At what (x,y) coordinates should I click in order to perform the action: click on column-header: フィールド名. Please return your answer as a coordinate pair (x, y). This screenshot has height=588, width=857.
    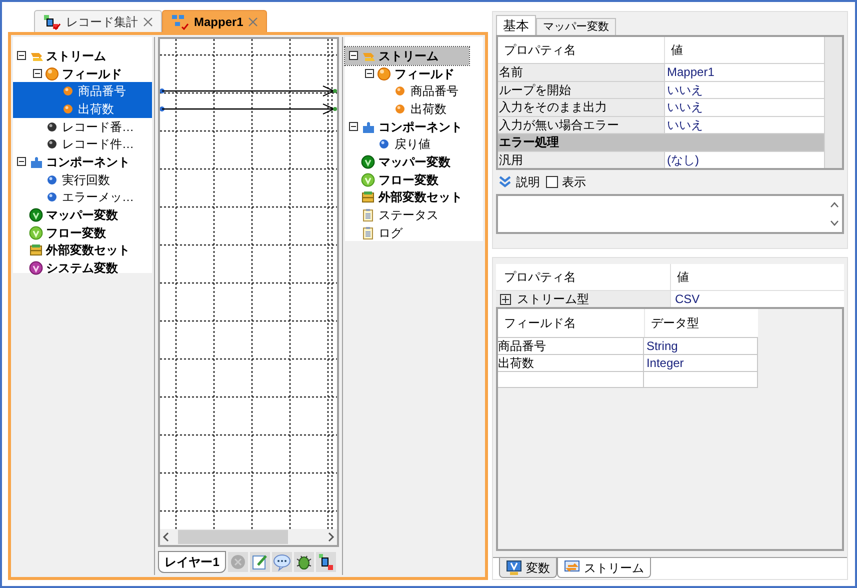
    Looking at the image, I should click on (540, 323).